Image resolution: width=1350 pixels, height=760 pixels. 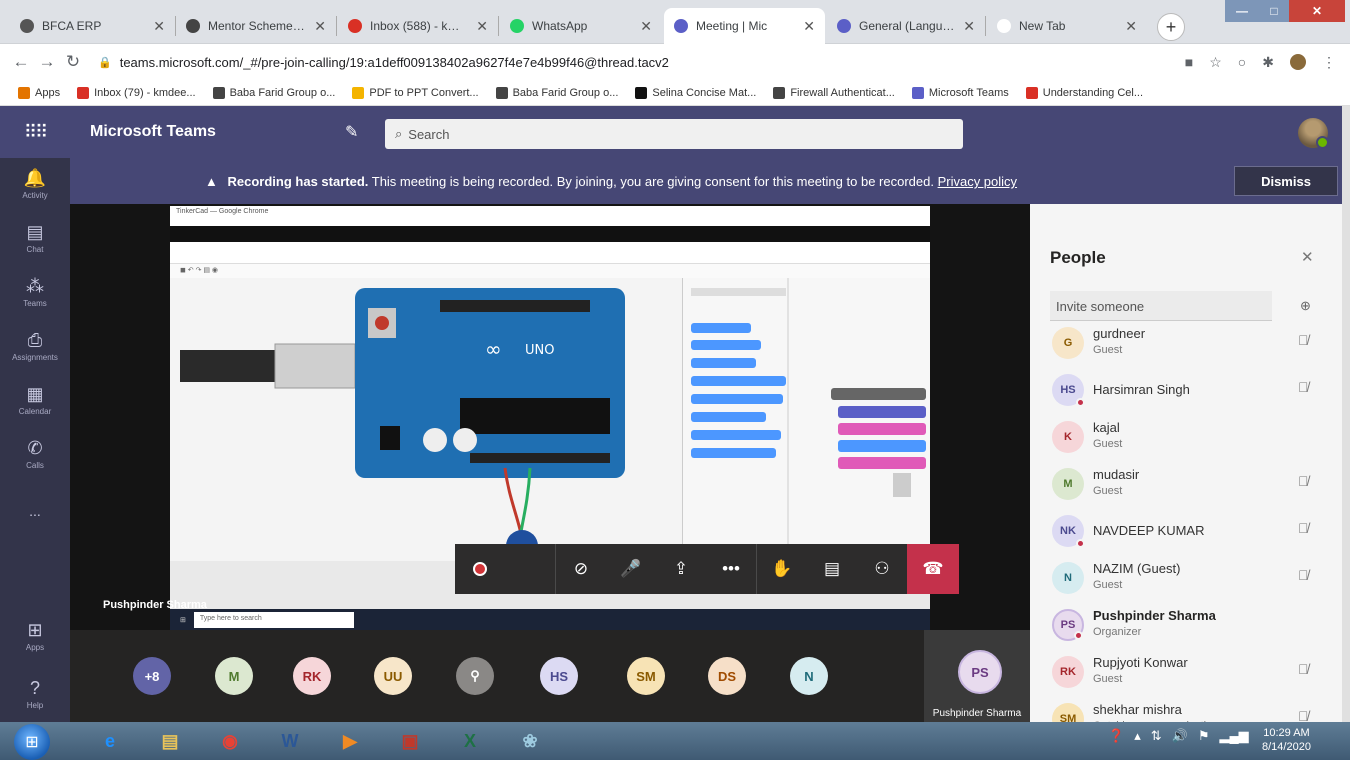 What do you see at coordinates (744, 26) in the screenshot?
I see `browser-tab: Meeting | Mic ✕` at bounding box center [744, 26].